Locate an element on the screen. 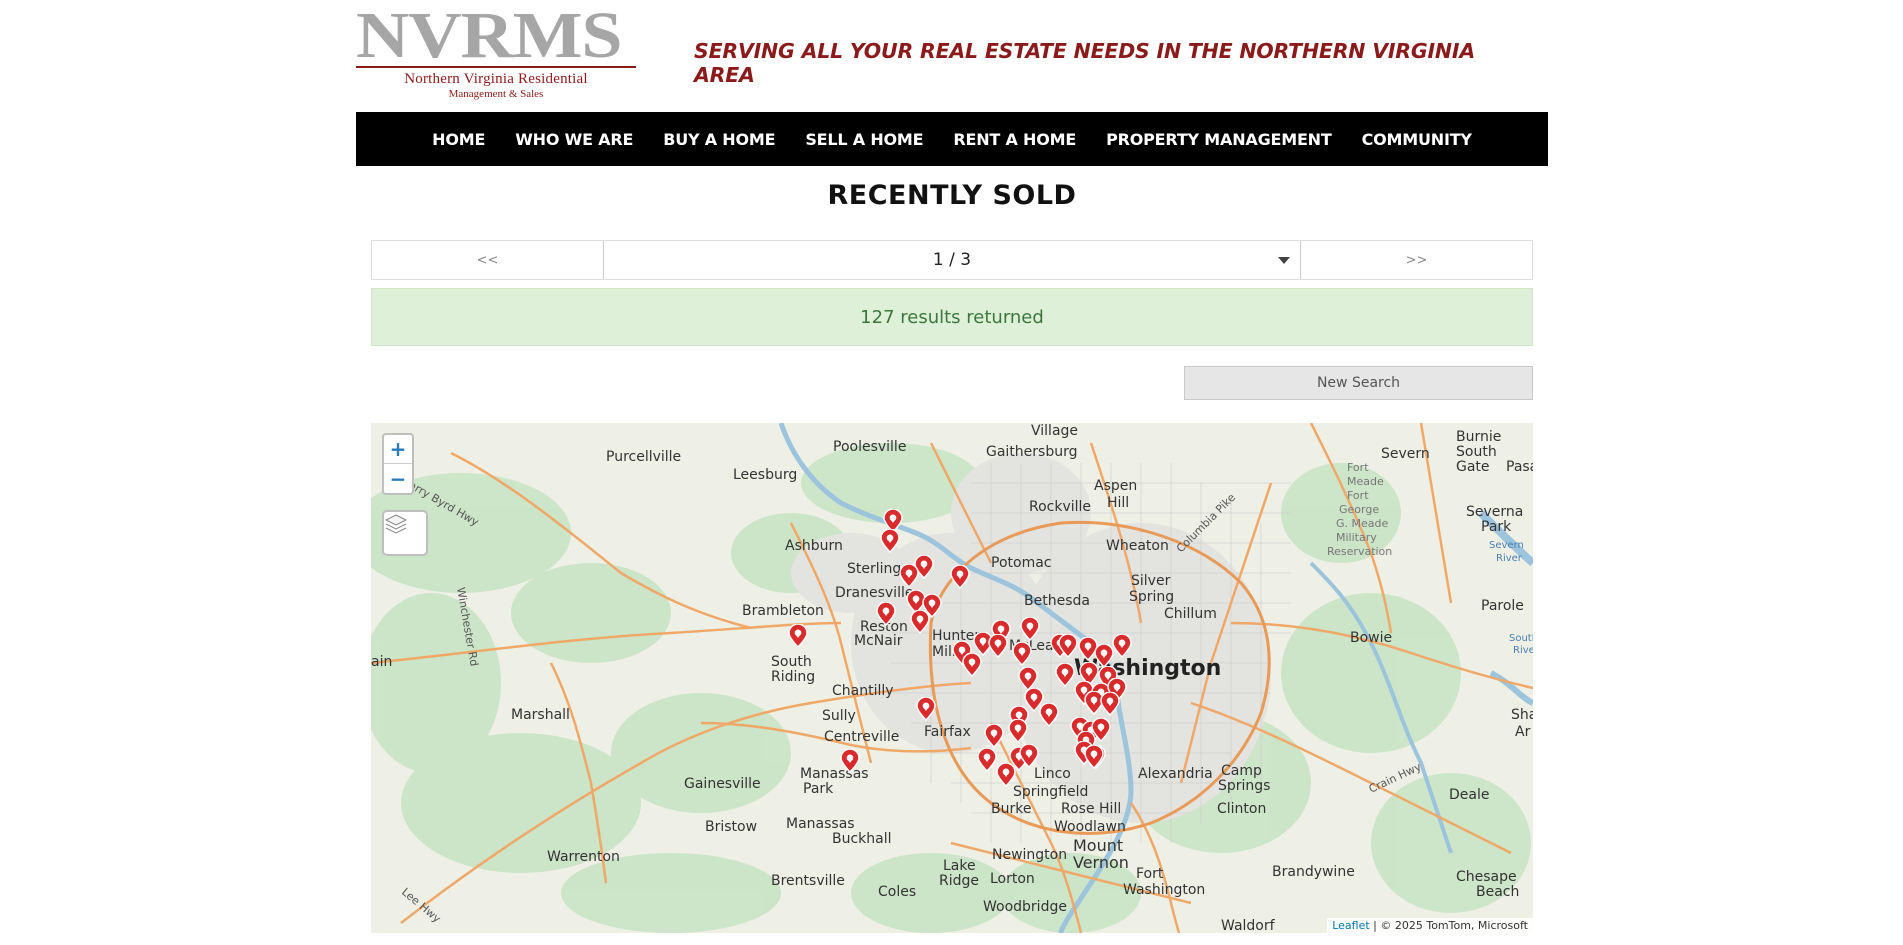 Image resolution: width=1903 pixels, height=945 pixels. svg-text: Springs is located at coordinates (1244, 786).